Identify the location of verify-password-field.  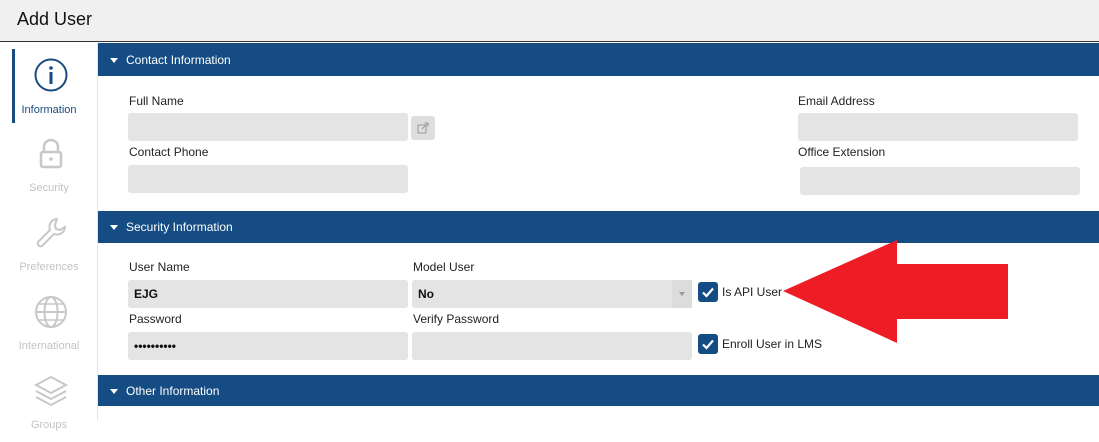
(552, 346).